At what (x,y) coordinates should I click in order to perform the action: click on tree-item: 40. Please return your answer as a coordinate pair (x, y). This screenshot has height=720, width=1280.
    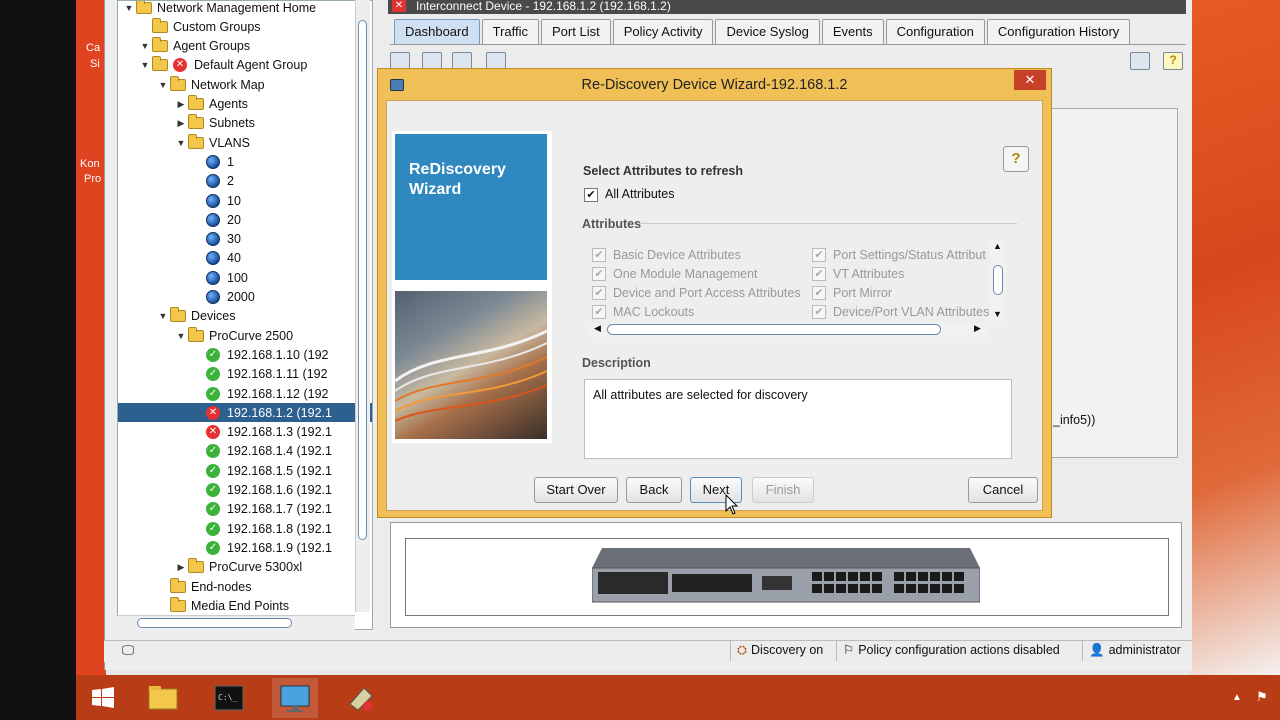
    Looking at the image, I should click on (245, 258).